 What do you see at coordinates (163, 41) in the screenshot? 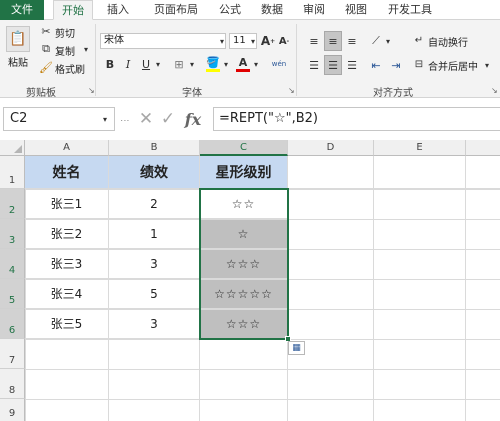
I see `font-name-select: 宋体` at bounding box center [163, 41].